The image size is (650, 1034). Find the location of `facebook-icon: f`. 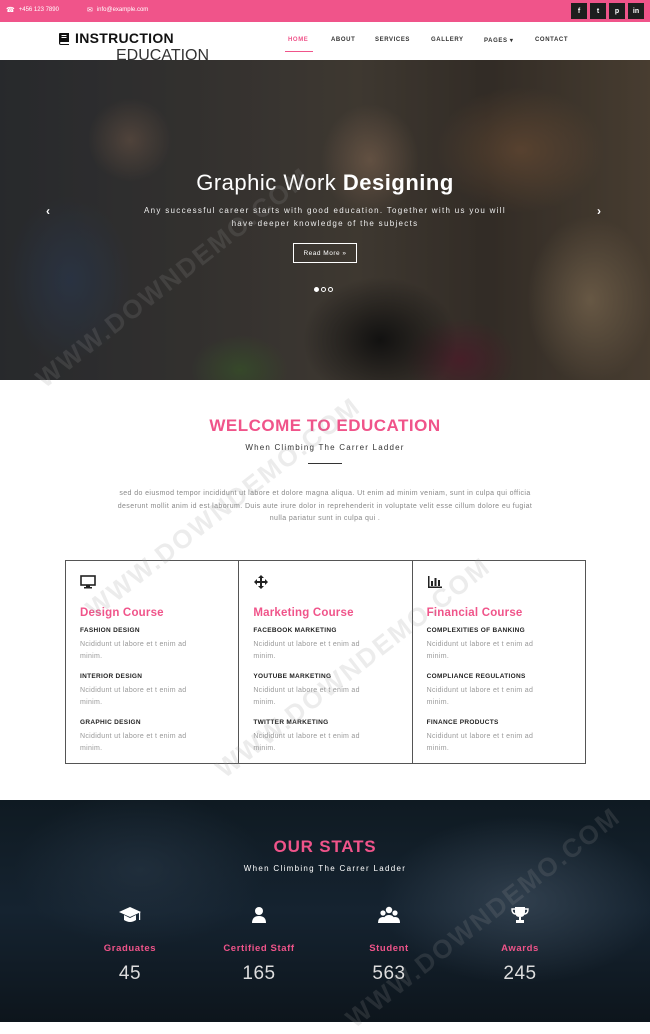

facebook-icon: f is located at coordinates (579, 11).